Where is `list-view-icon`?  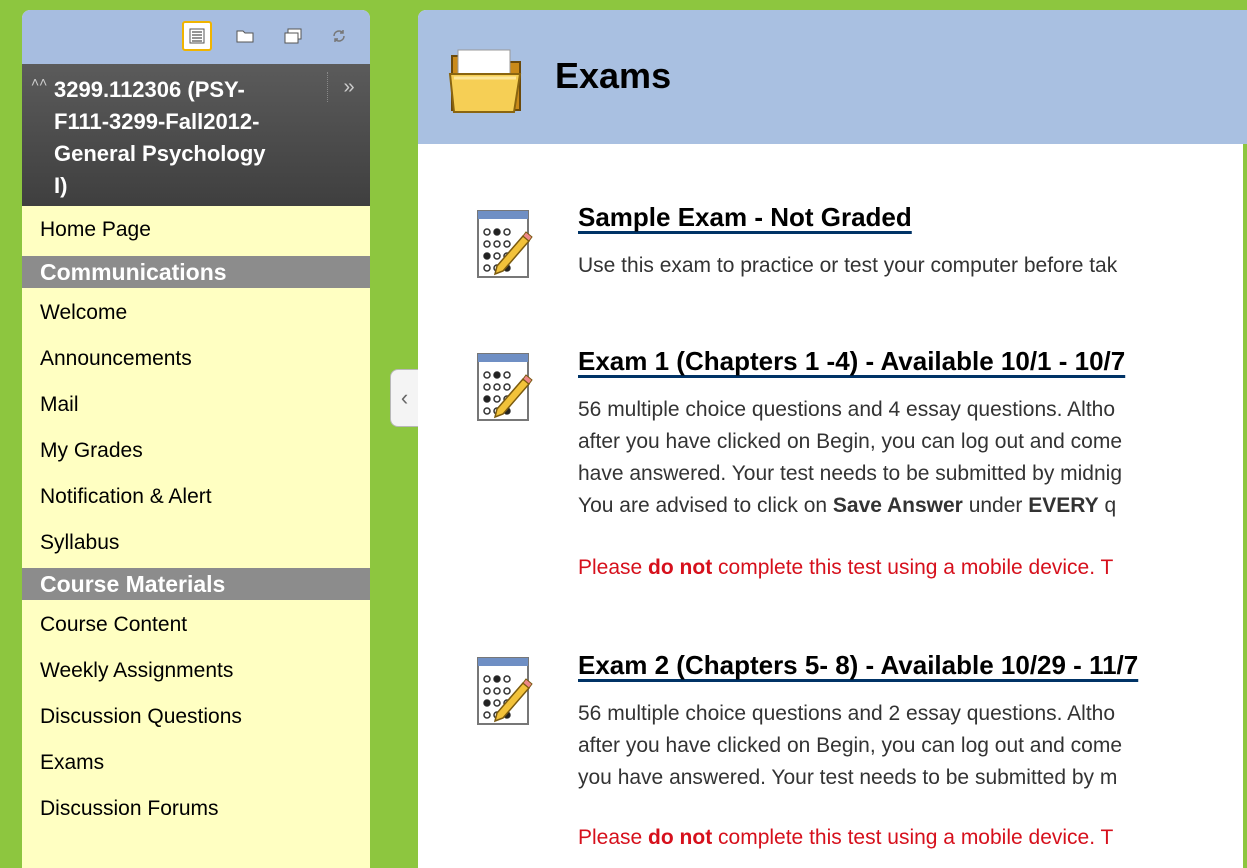
list-view-icon is located at coordinates (197, 36).